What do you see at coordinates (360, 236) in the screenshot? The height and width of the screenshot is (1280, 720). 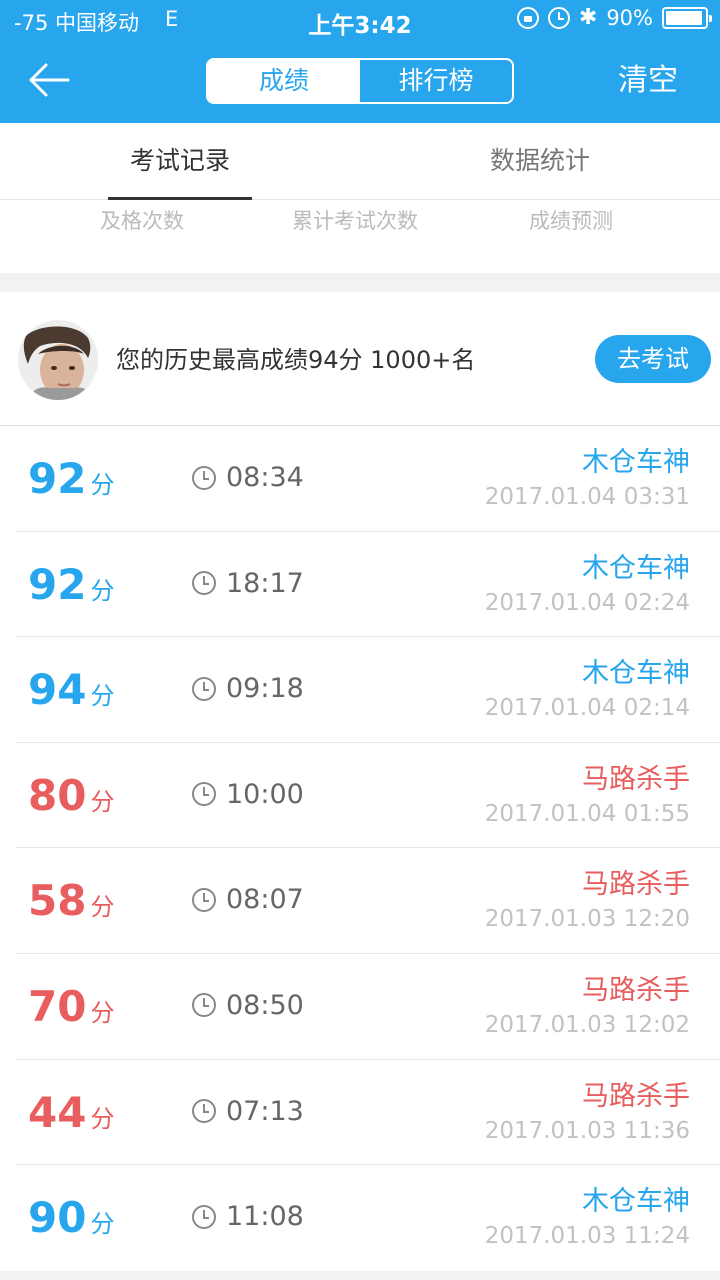 I see `stats-row: 及格次数 累计考试次数 成绩预测` at bounding box center [360, 236].